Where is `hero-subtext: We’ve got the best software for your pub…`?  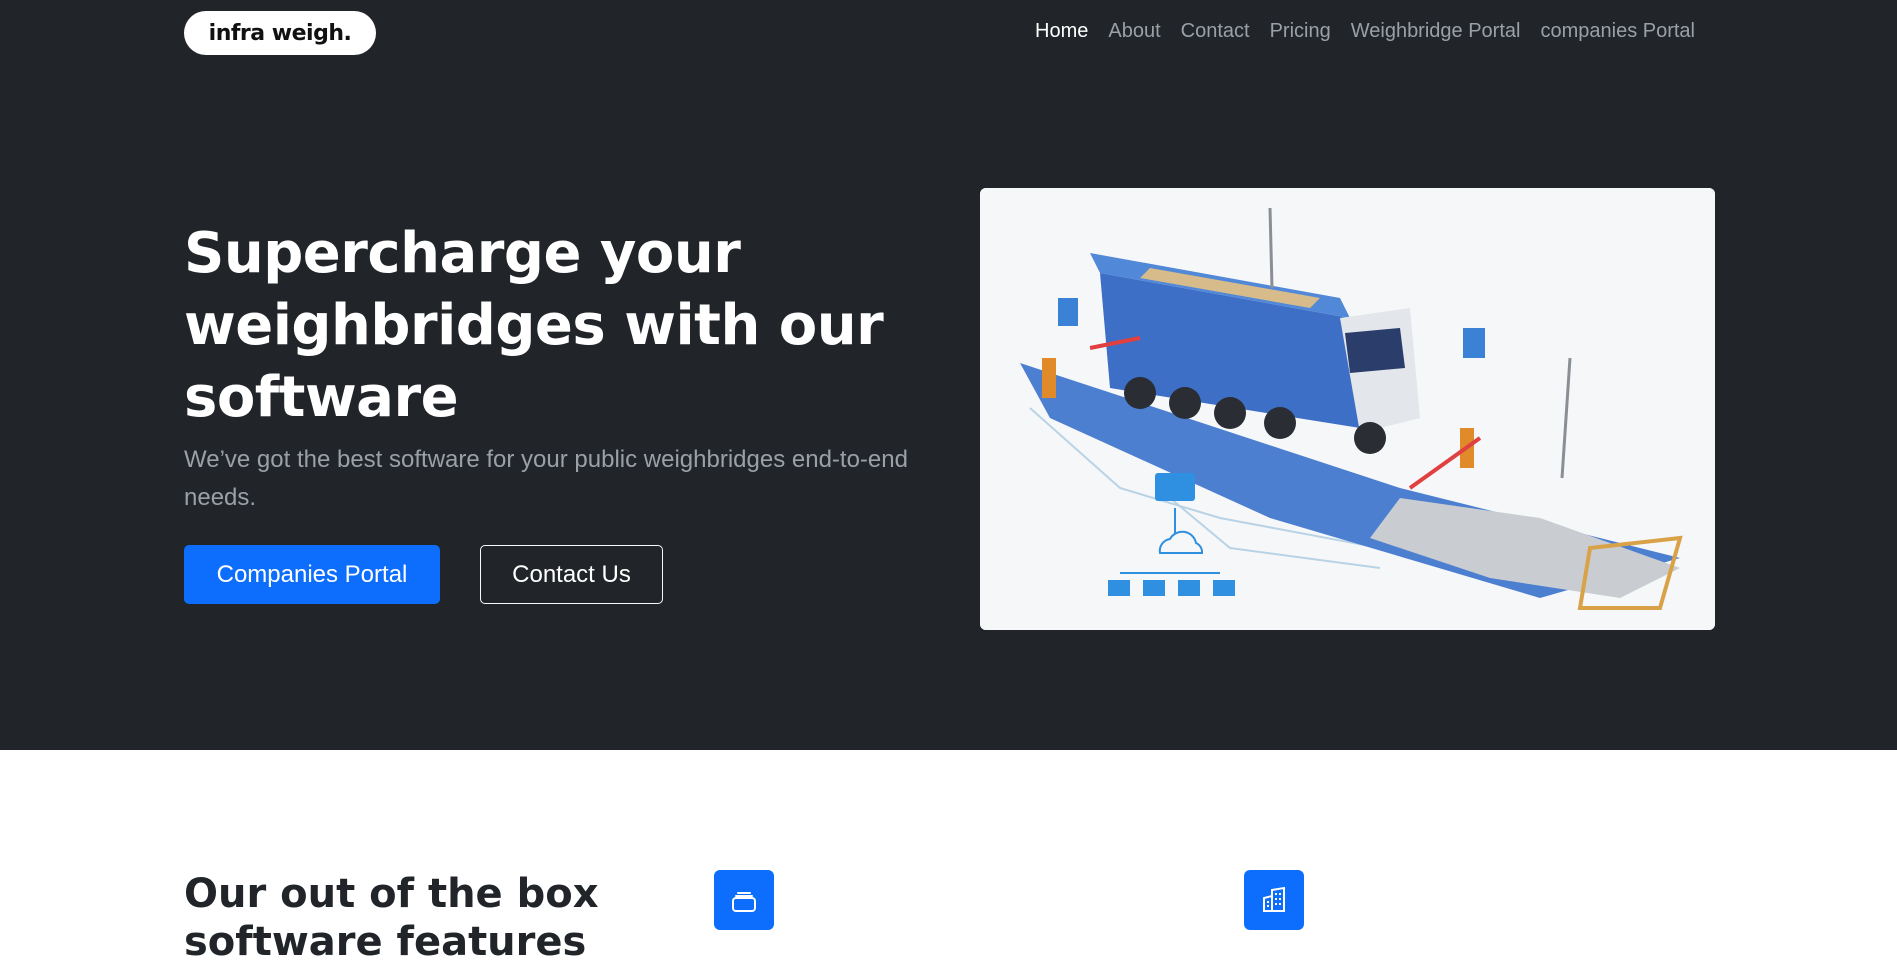
hero-subtext: We’ve got the best software for your pub… is located at coordinates (546, 478).